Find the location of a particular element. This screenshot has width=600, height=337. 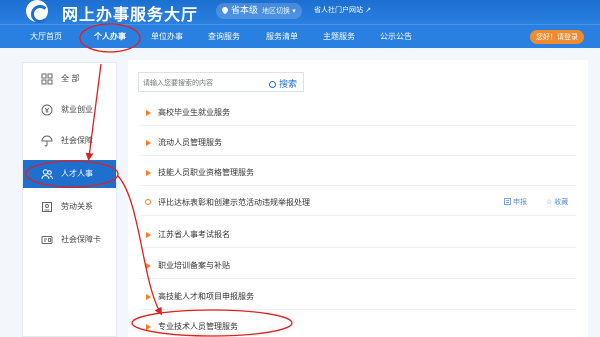

sidebar-item-label: 全 部 is located at coordinates (70, 78).